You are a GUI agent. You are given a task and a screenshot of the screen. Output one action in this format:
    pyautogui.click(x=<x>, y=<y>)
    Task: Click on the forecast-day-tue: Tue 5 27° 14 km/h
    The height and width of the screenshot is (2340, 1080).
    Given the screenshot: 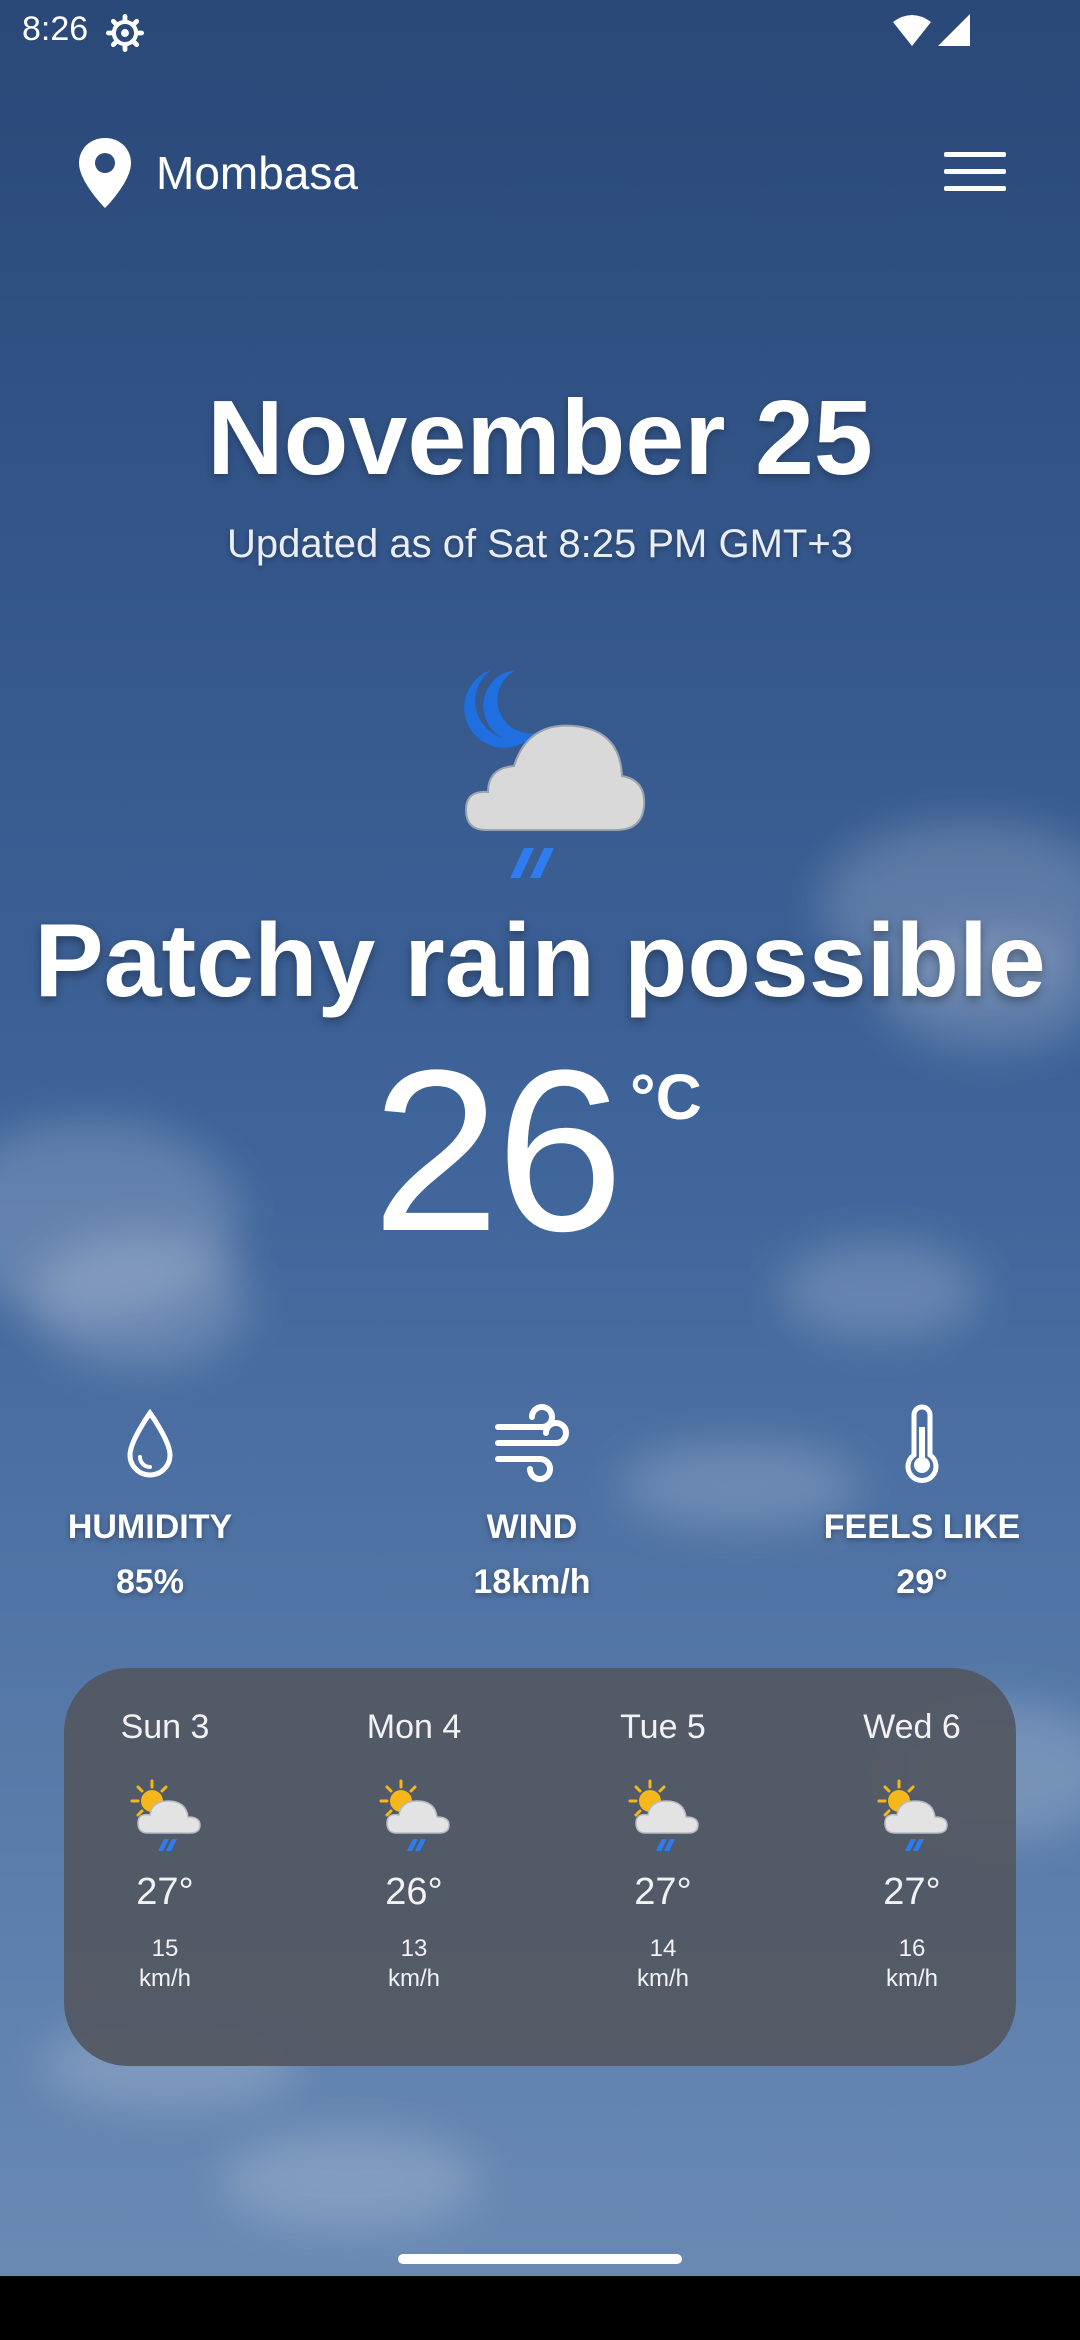 What is the action you would take?
    pyautogui.click(x=663, y=1851)
    